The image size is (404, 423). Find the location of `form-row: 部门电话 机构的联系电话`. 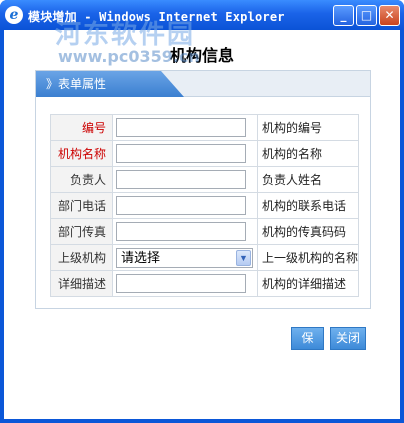

form-row: 部门电话 机构的联系电话 is located at coordinates (205, 205).